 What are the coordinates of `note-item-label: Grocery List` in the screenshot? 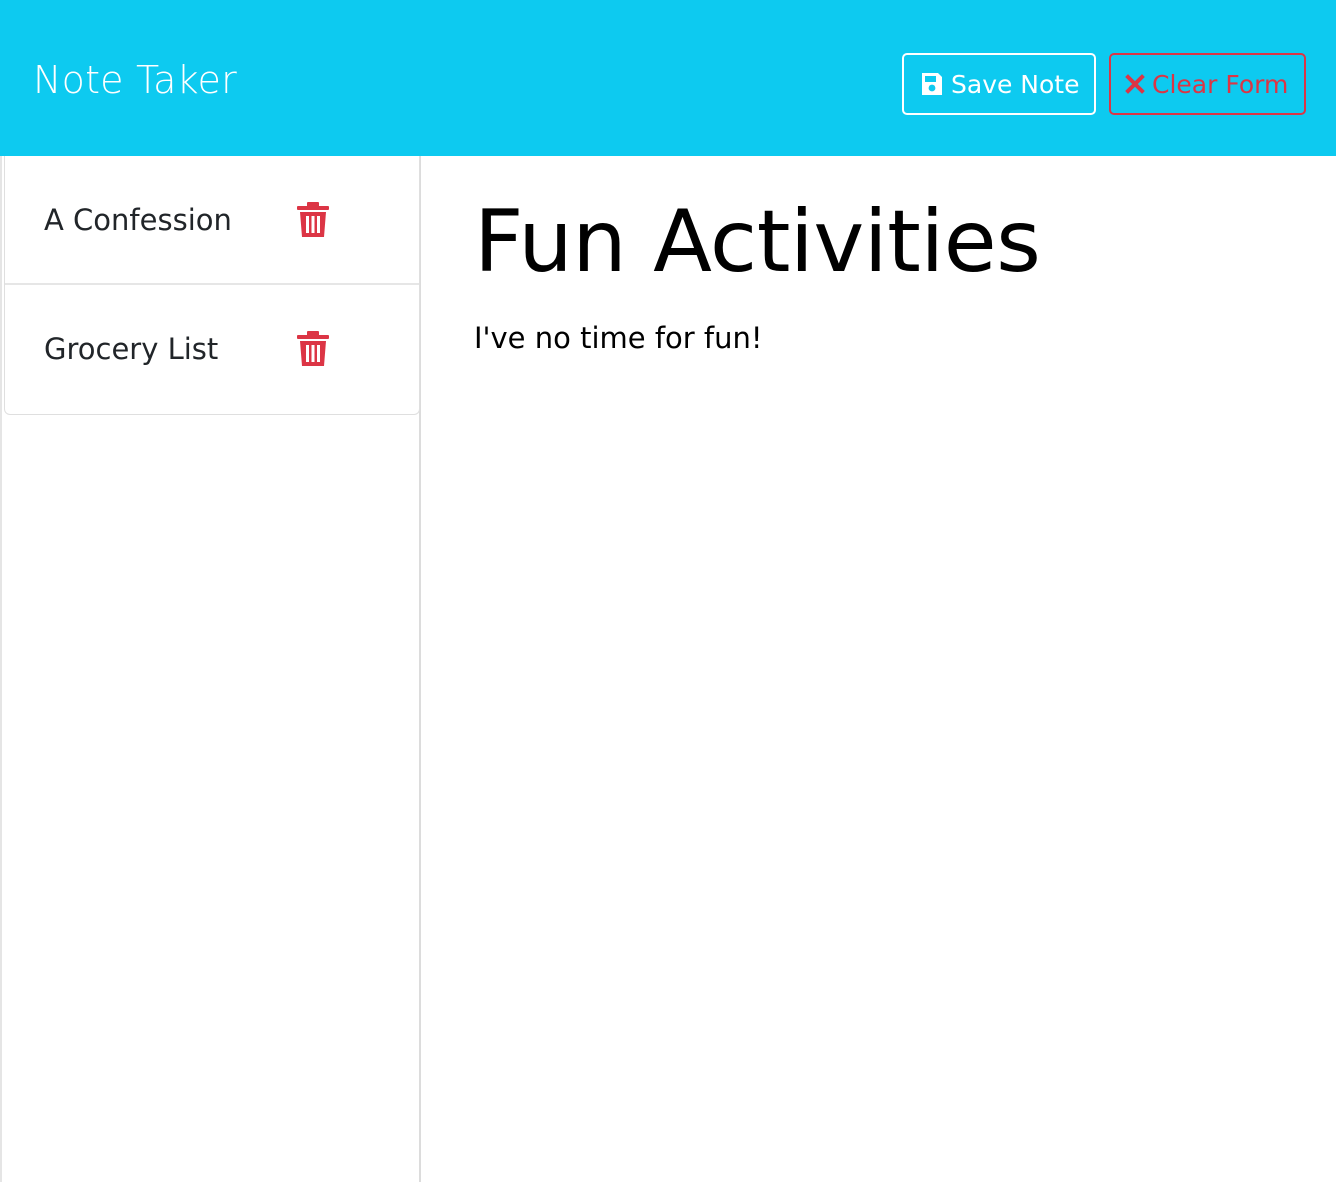 It's located at (131, 349).